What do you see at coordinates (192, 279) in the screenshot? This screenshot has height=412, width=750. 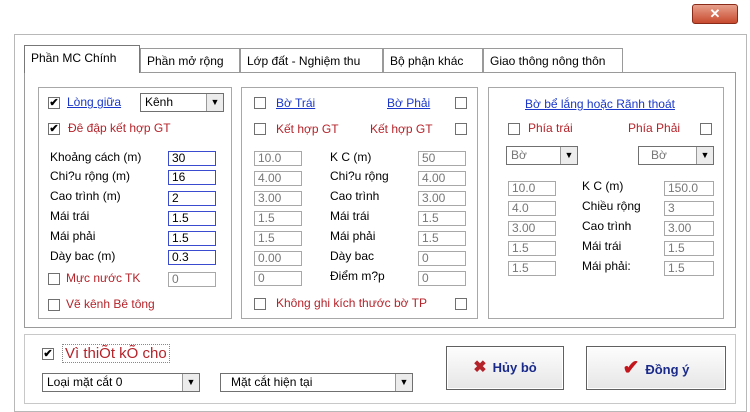 I see `muc-nuoc-input: 0` at bounding box center [192, 279].